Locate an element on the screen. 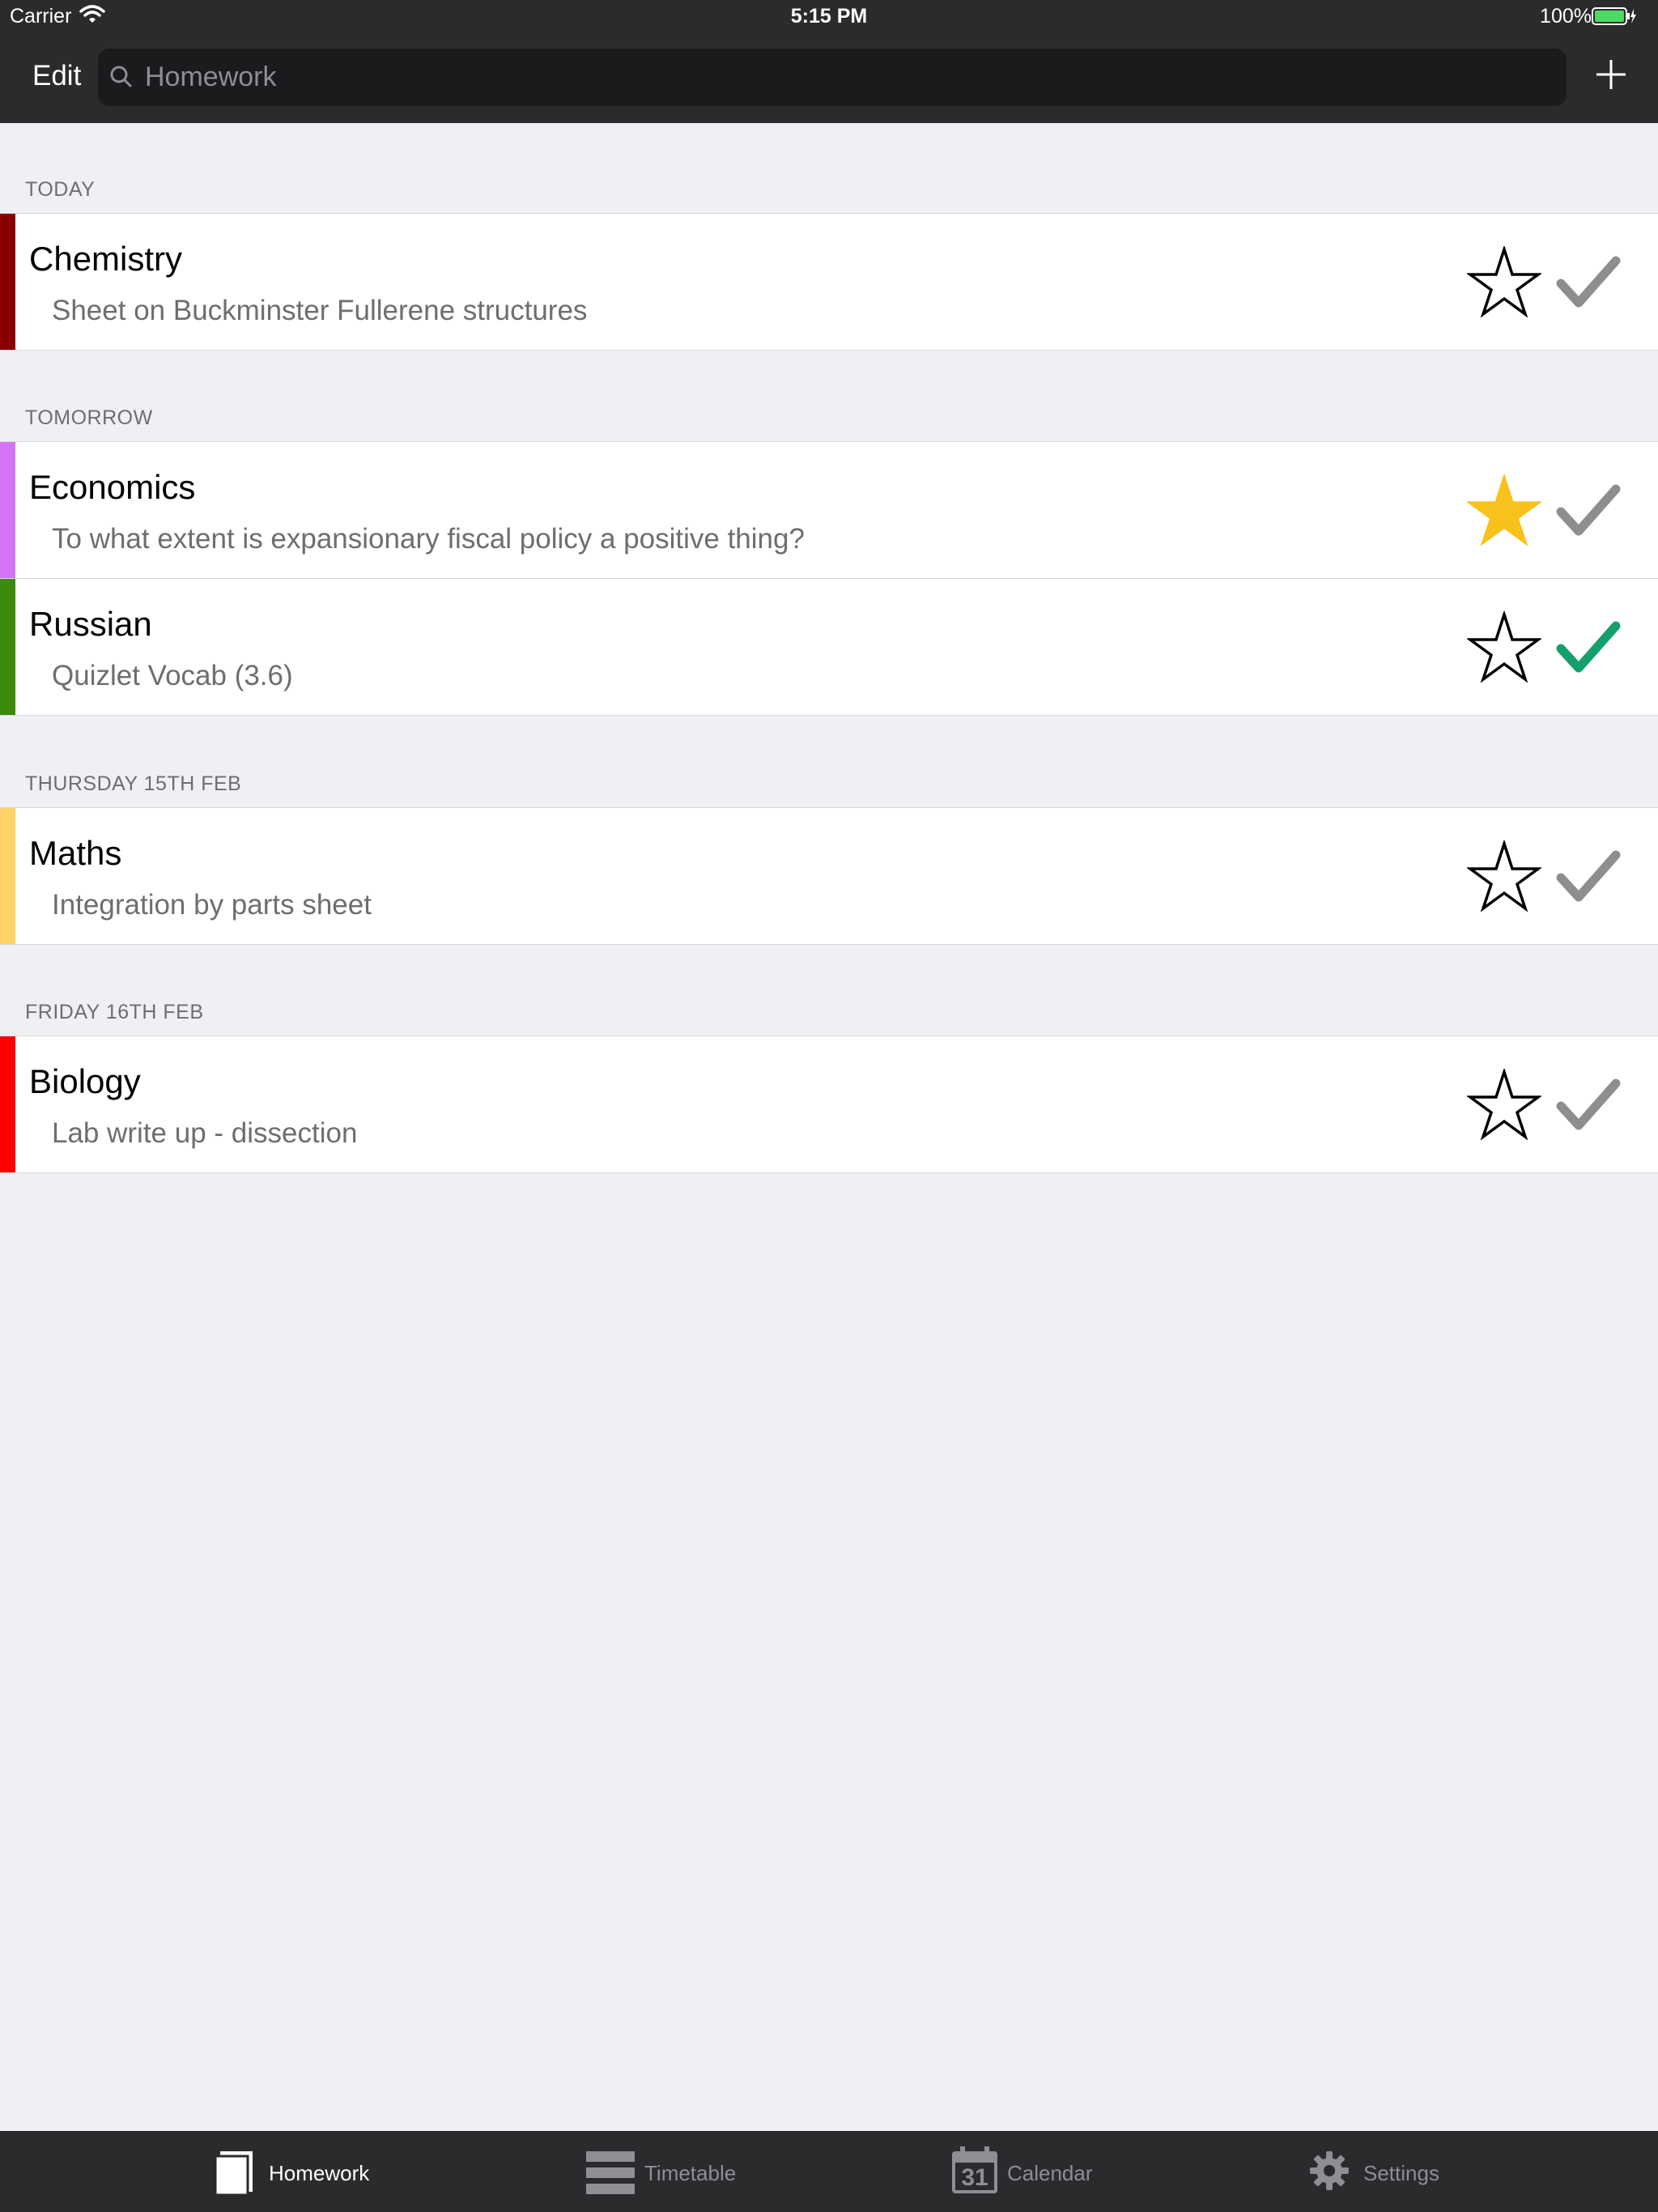  section-header: FRIDAY 16TH FEB is located at coordinates (114, 1012).